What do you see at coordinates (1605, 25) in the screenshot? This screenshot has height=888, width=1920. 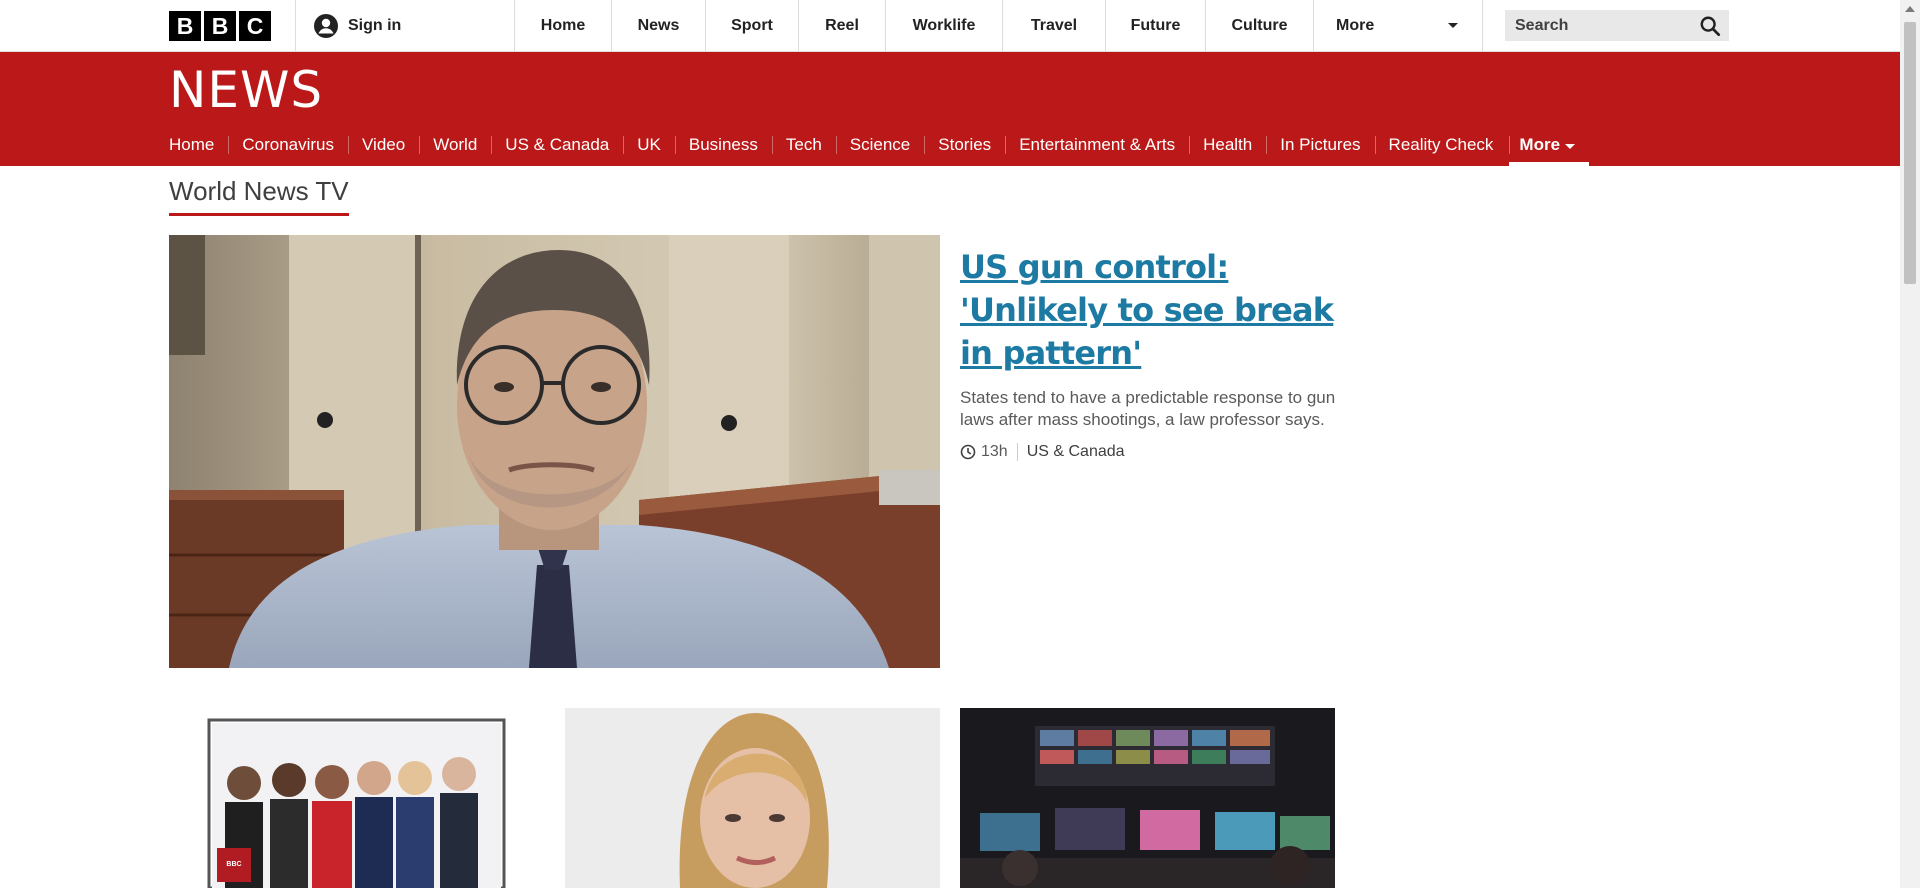 I see `search-input` at bounding box center [1605, 25].